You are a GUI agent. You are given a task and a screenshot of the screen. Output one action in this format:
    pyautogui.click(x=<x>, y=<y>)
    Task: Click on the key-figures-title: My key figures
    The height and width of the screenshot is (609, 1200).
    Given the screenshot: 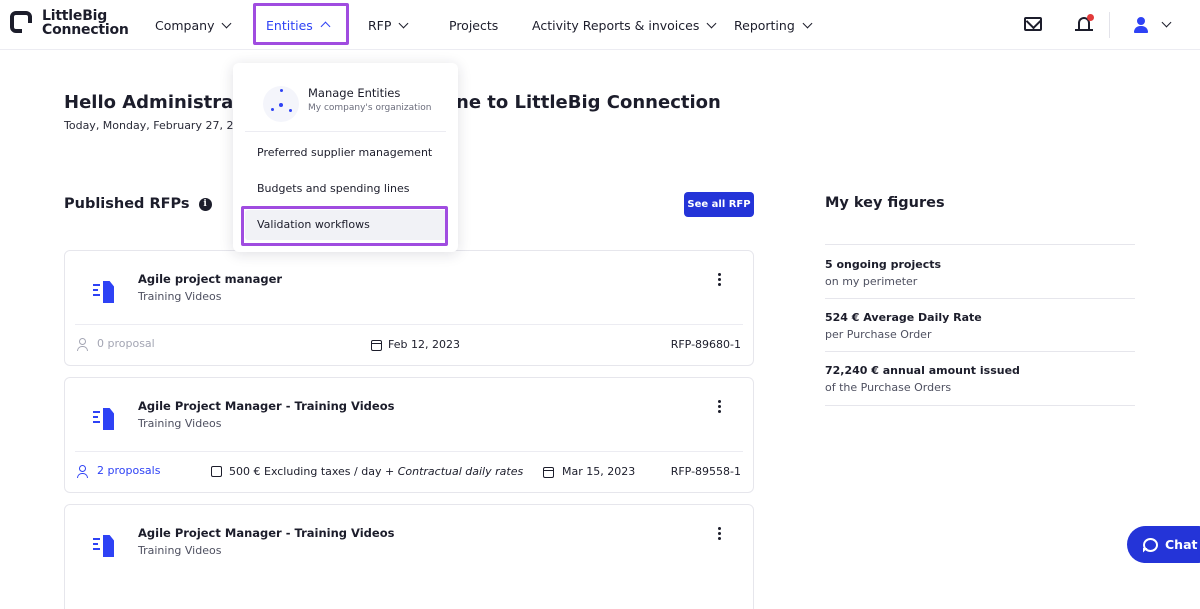 What is the action you would take?
    pyautogui.click(x=885, y=203)
    